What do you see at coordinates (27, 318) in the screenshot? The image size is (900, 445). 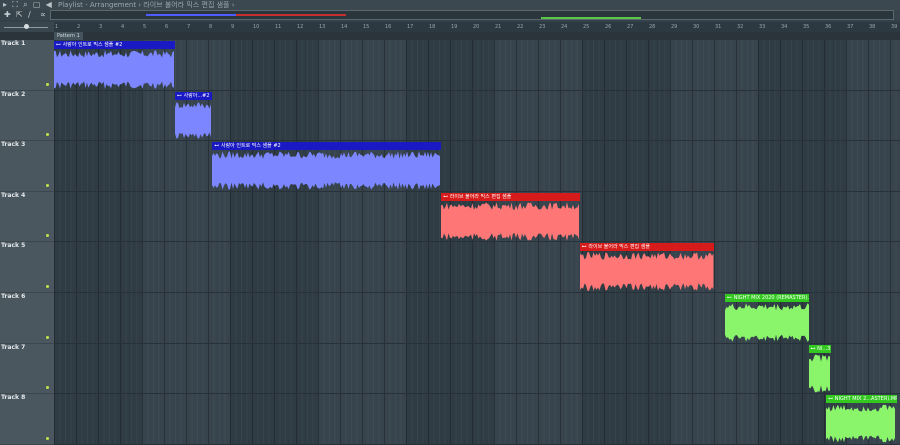 I see `track-header: Track 6` at bounding box center [27, 318].